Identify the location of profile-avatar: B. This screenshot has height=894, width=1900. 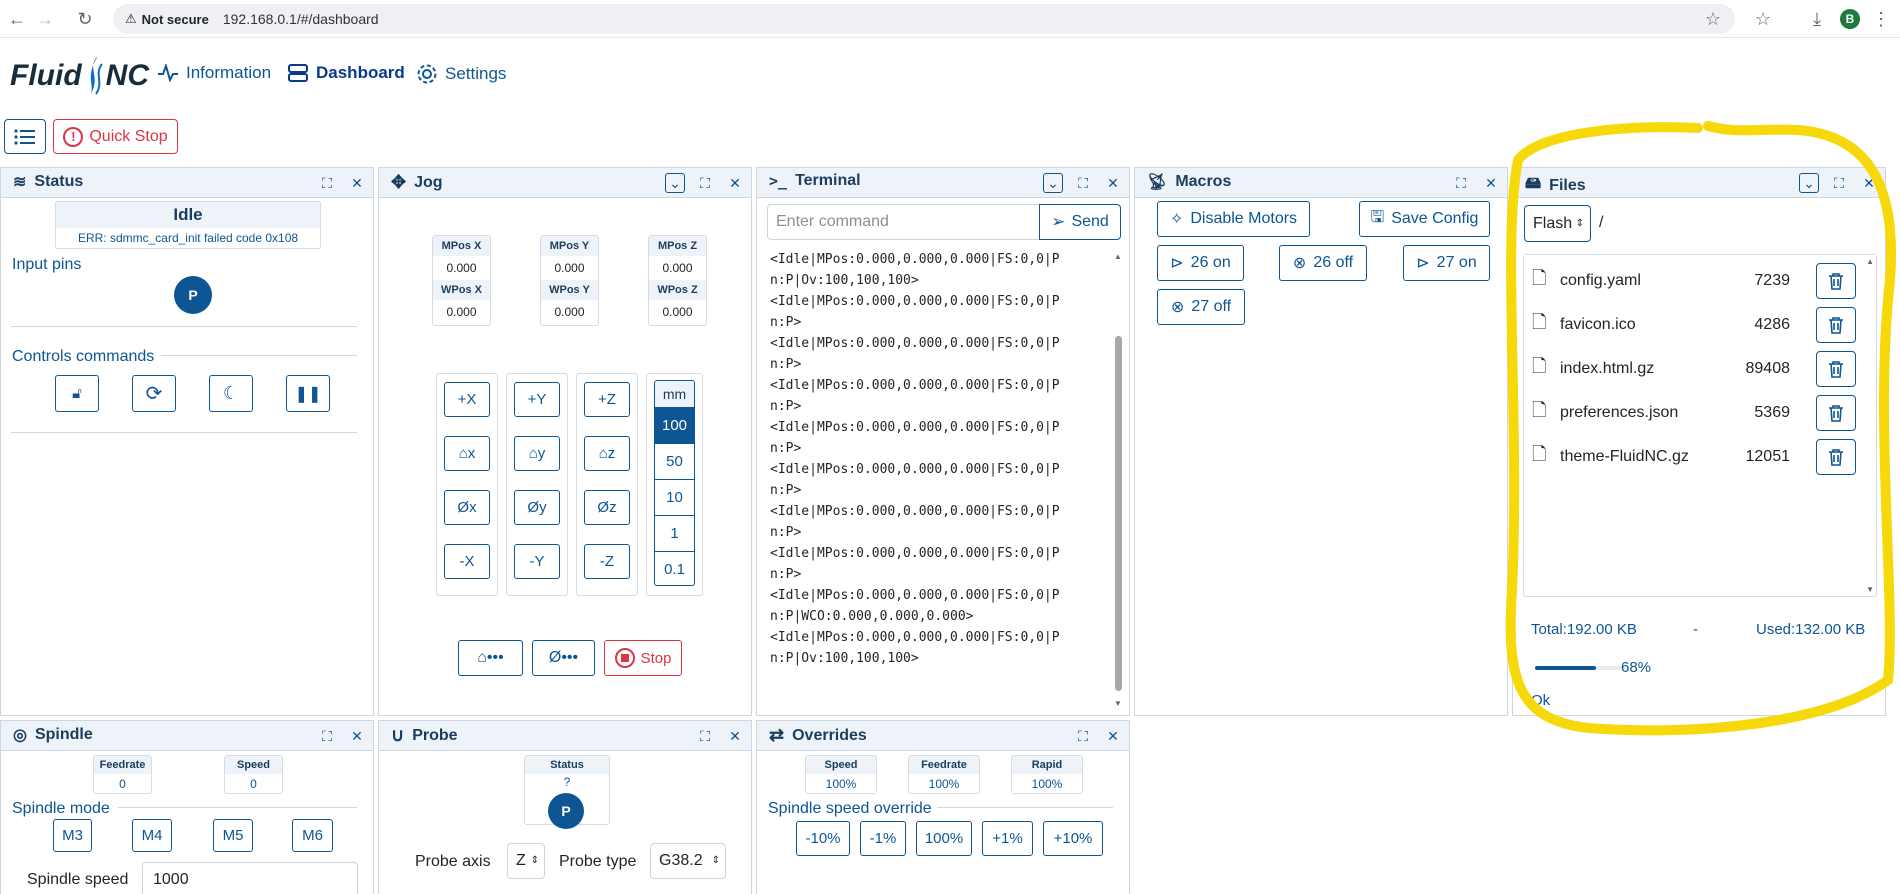
(1850, 19).